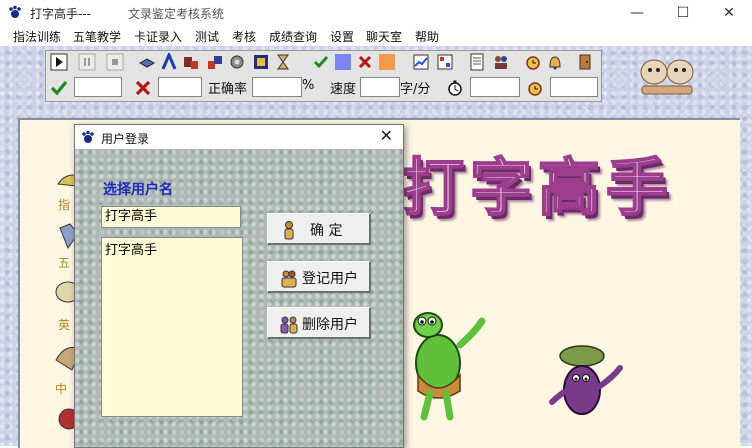  Describe the element at coordinates (172, 327) in the screenshot. I see `user-list: 打字高手` at that location.